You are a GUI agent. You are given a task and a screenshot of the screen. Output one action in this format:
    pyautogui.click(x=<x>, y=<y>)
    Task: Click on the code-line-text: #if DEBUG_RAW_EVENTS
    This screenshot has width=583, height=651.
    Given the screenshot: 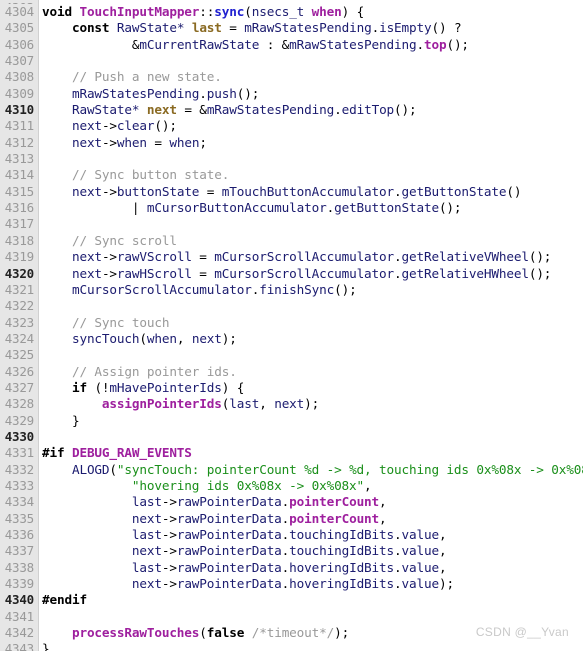 What is the action you would take?
    pyautogui.click(x=310, y=453)
    